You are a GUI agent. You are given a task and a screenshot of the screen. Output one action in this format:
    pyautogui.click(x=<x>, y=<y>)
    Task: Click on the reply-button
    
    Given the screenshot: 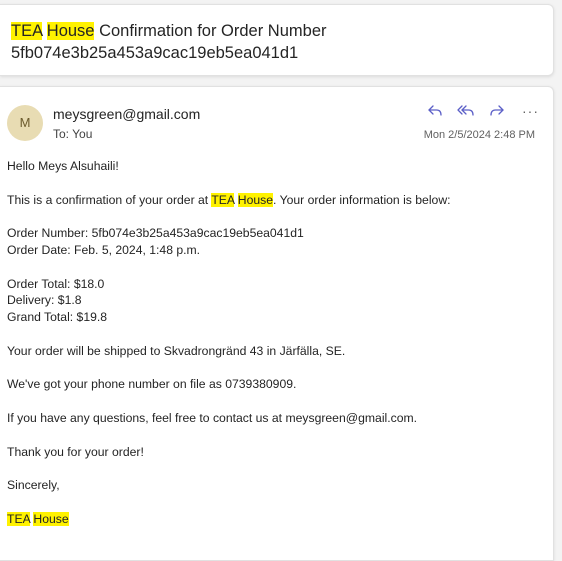 What is the action you would take?
    pyautogui.click(x=435, y=111)
    